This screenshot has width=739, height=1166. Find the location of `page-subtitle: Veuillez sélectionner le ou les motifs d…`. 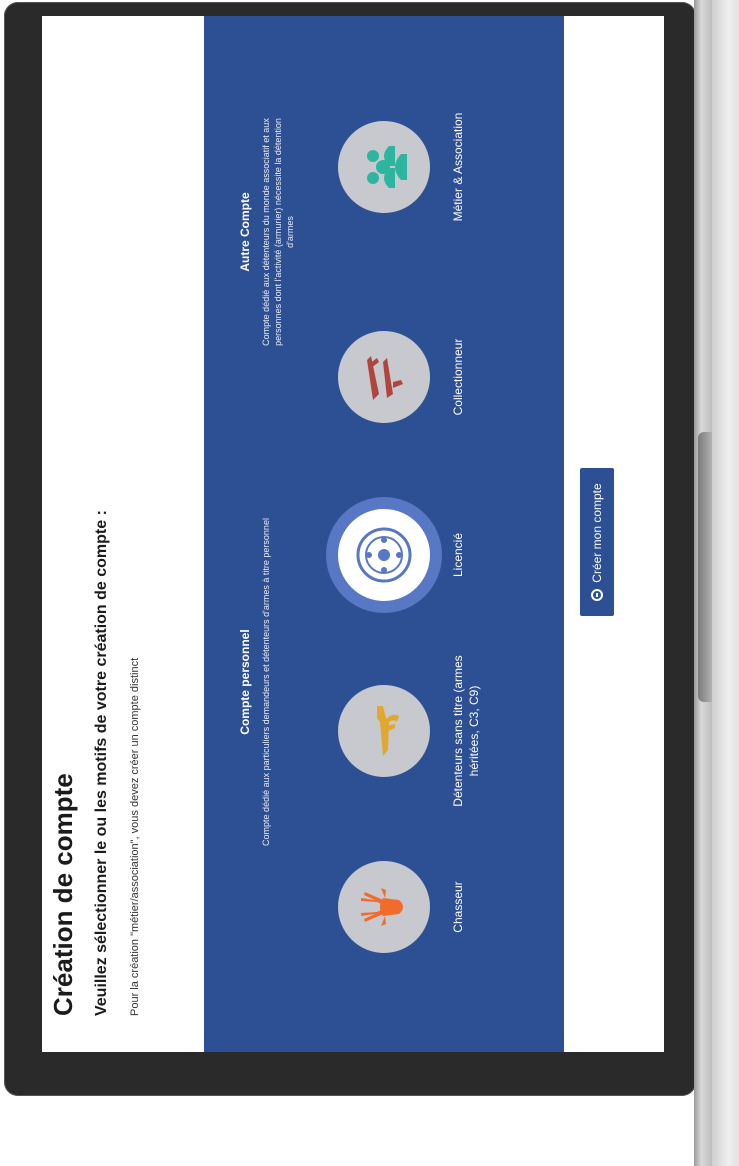

page-subtitle: Veuillez sélectionner le ou les motifs d… is located at coordinates (101, 763).